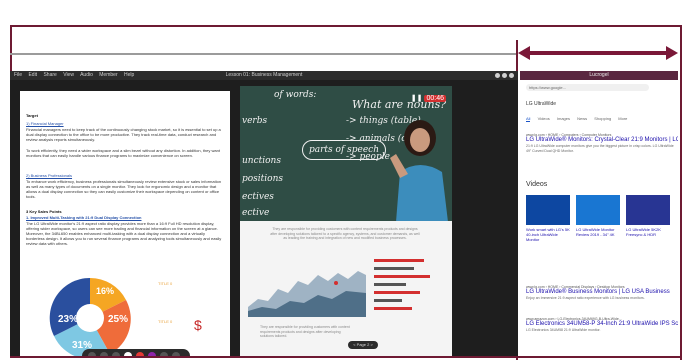 Image resolution: width=686 pixels, height=360 pixels. What do you see at coordinates (511, 75) in the screenshot?
I see `close-button` at bounding box center [511, 75].